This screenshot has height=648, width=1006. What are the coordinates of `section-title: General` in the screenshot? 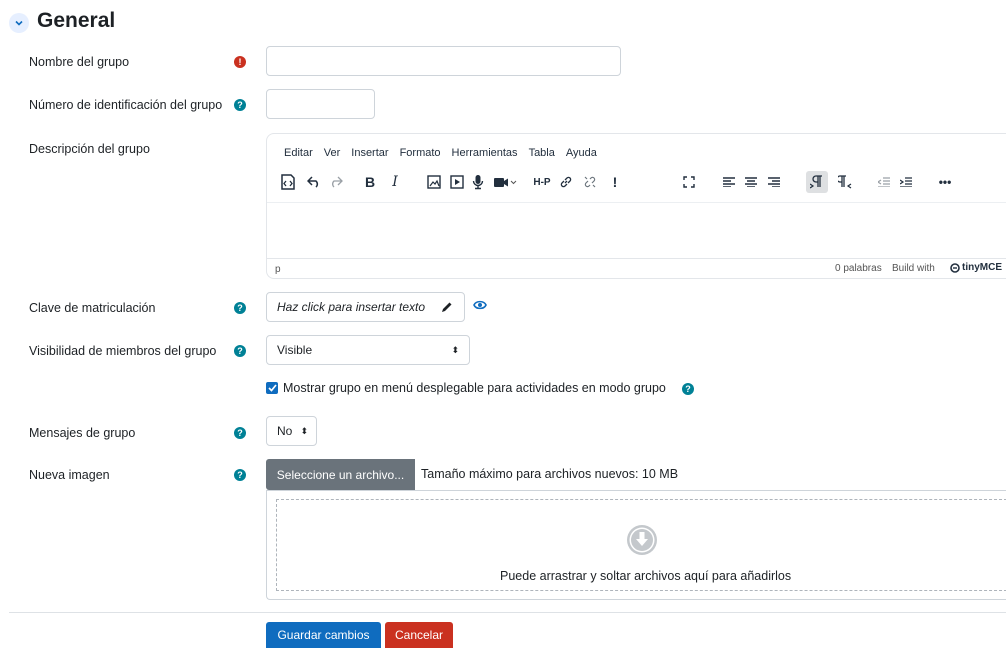 It's located at (76, 21).